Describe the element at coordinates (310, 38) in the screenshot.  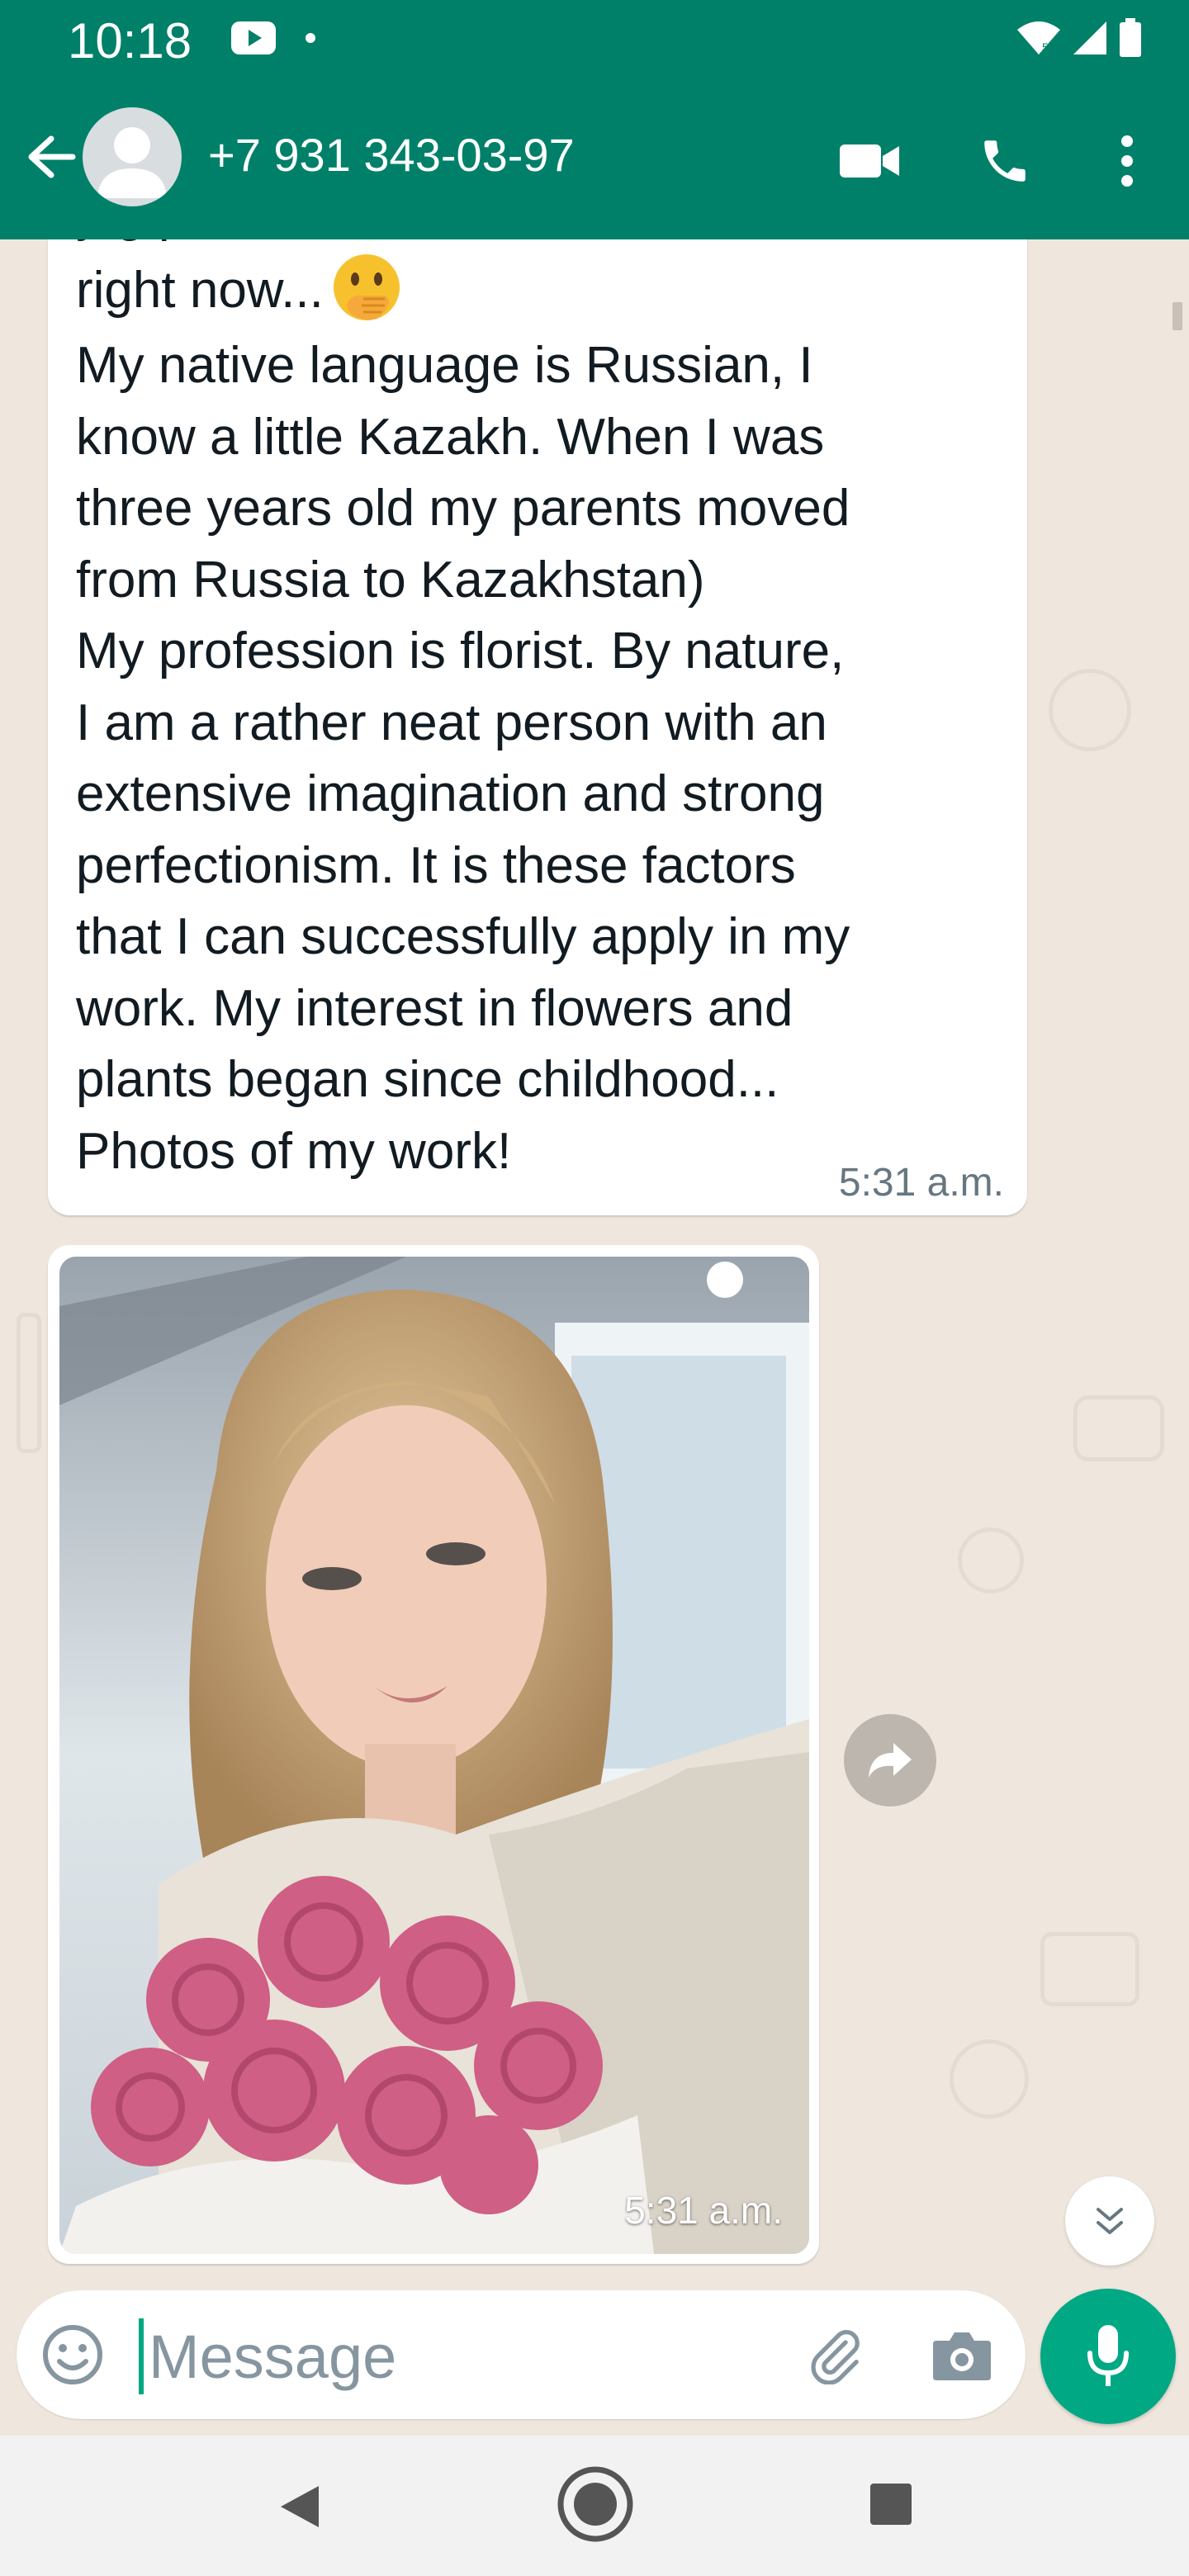
I see `dot-icon` at that location.